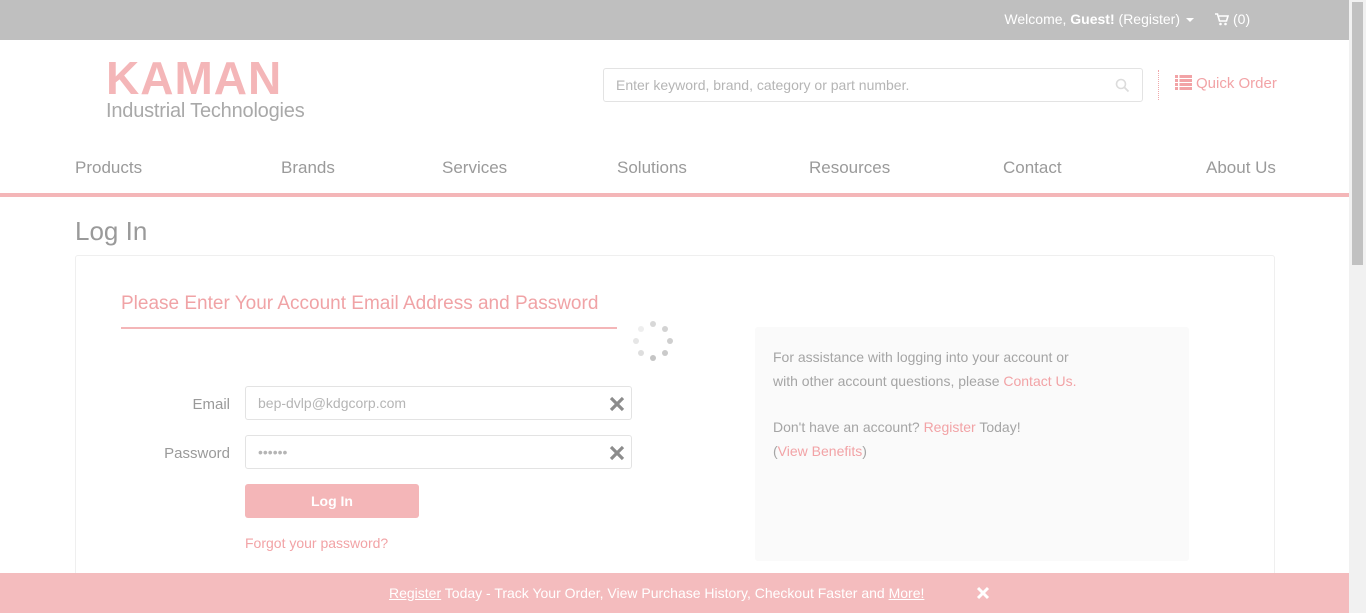 The height and width of the screenshot is (613, 1366). Describe the element at coordinates (332, 501) in the screenshot. I see `login-button: Log In` at that location.